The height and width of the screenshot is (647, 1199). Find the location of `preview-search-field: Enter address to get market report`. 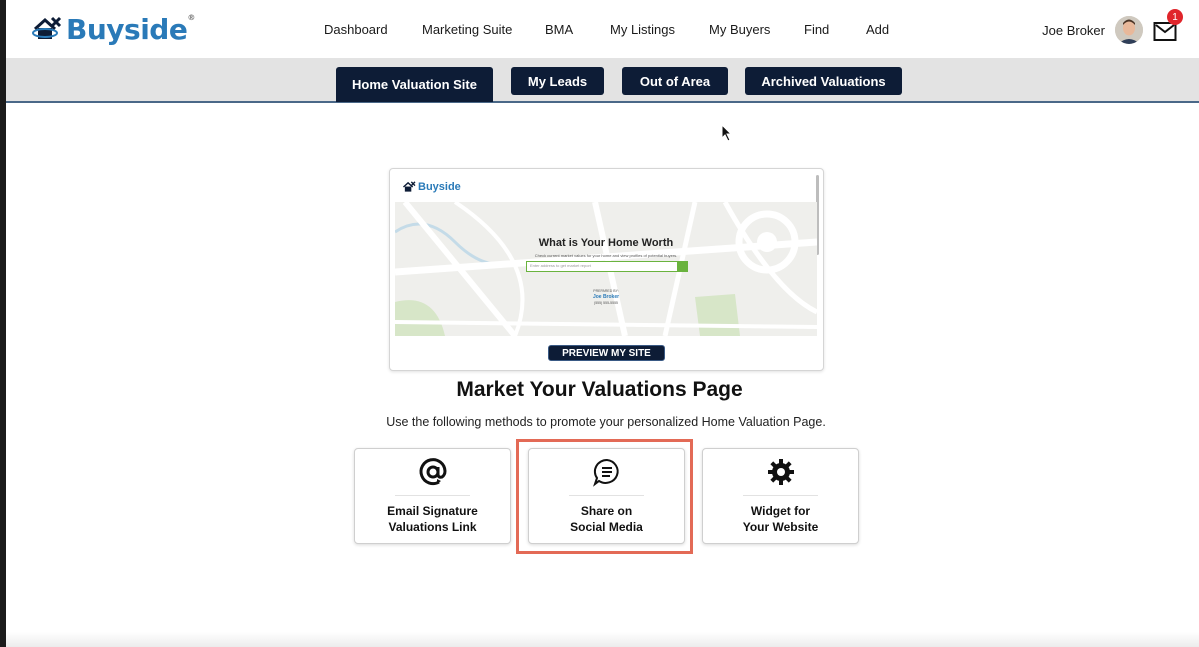

preview-search-field: Enter address to get market report is located at coordinates (607, 266).